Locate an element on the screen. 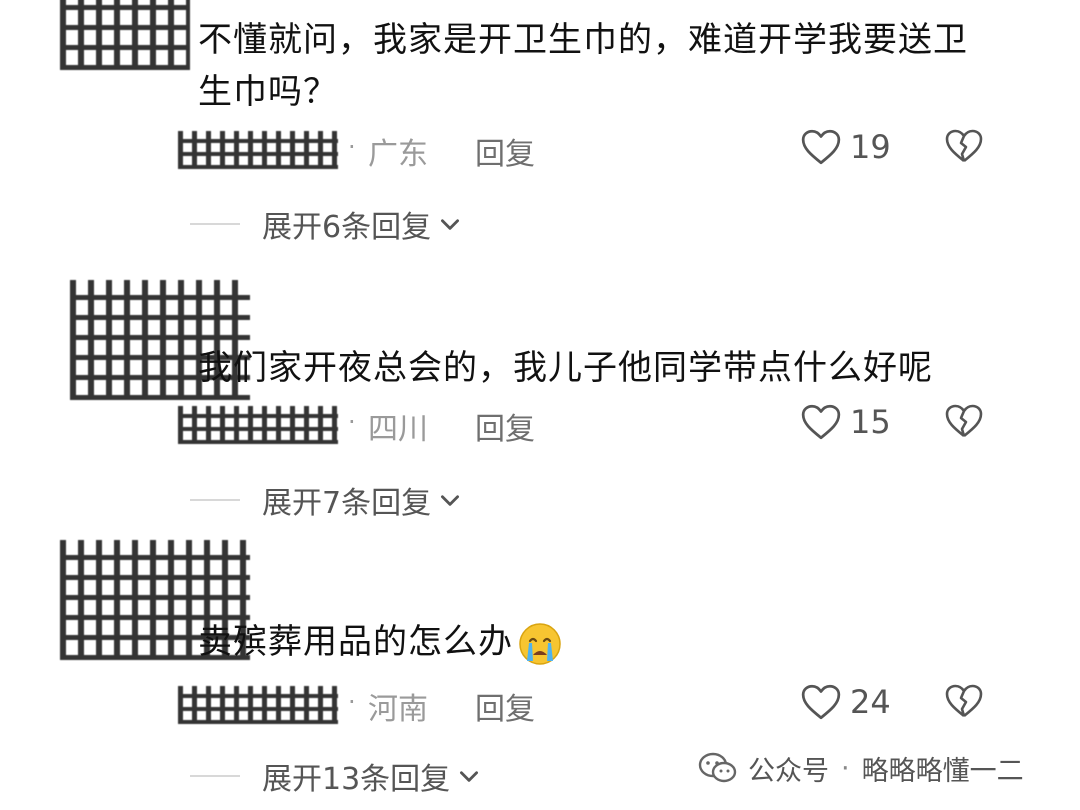 The image size is (1080, 810). comment-text-content: 卖殡葬用品的怎么办 is located at coordinates (355, 642).